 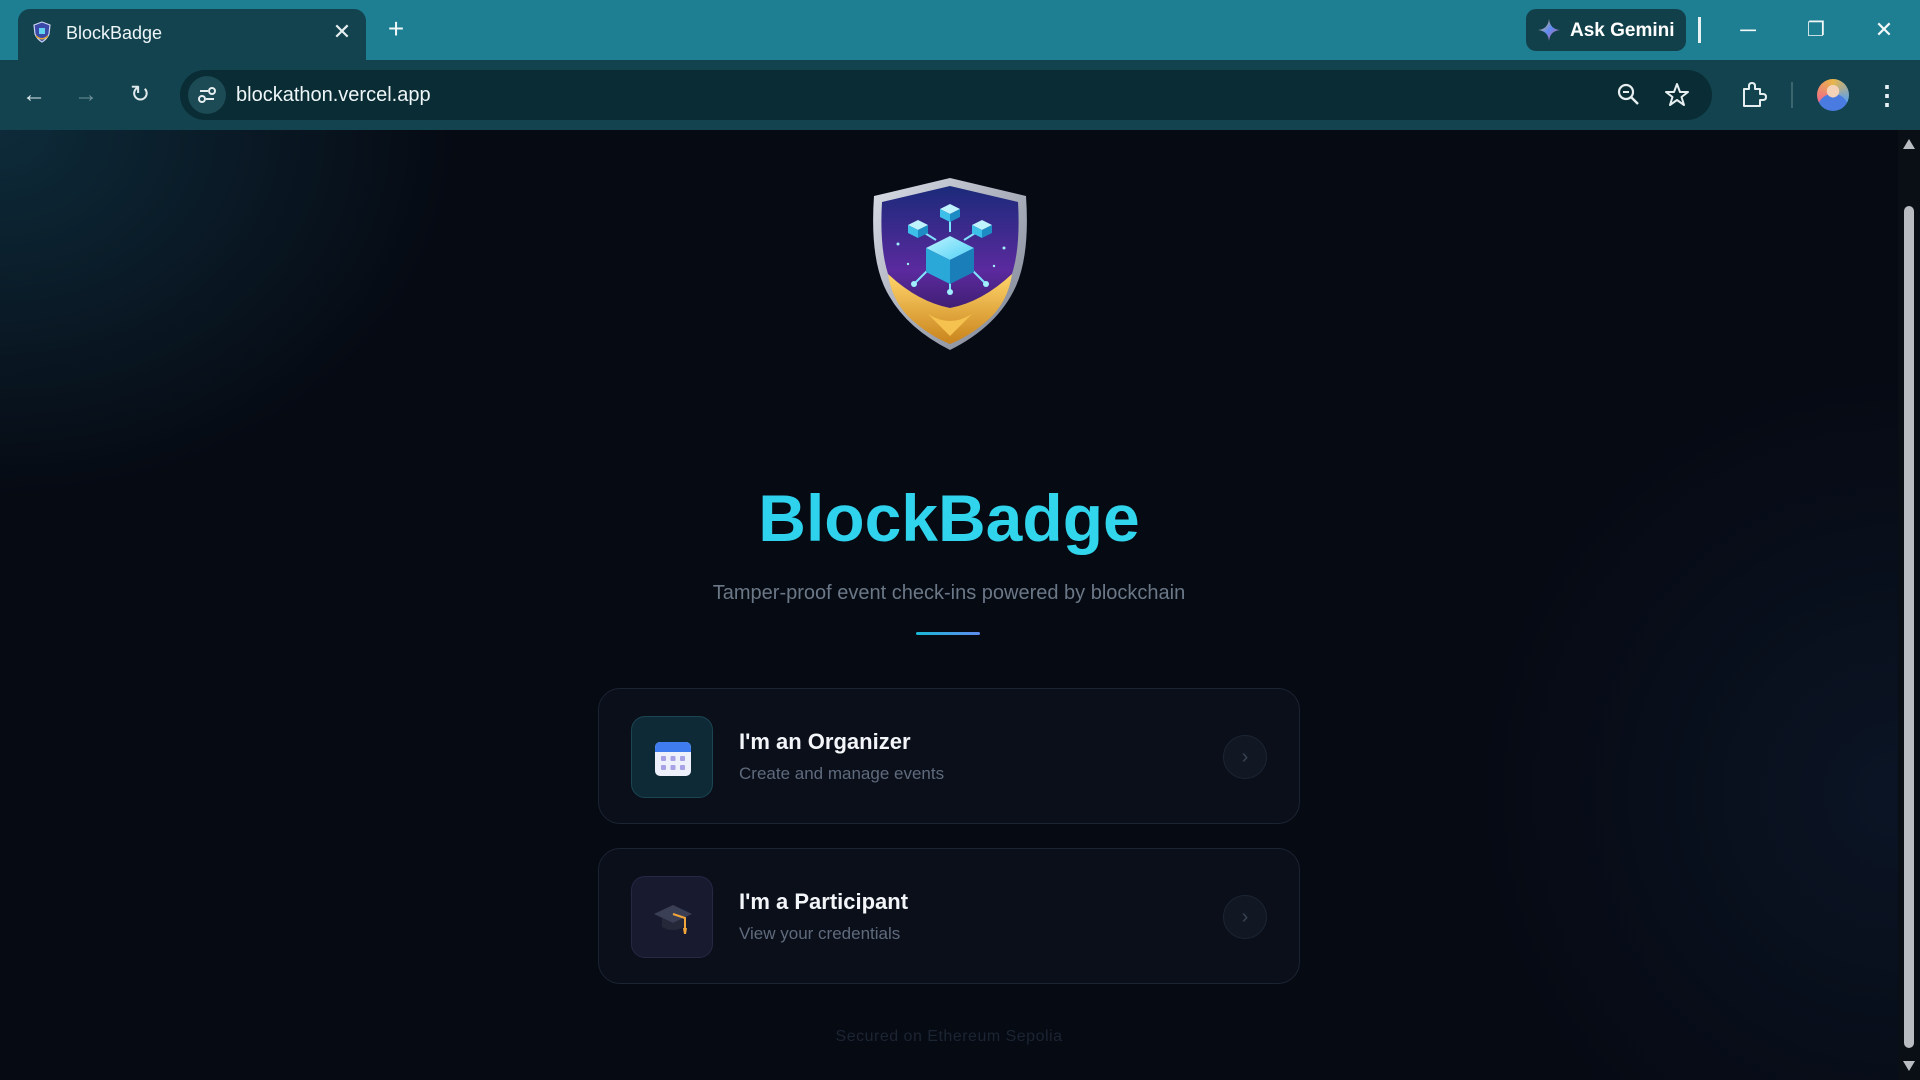 What do you see at coordinates (824, 901) in the screenshot?
I see `participant-card-title: I'm a Participant` at bounding box center [824, 901].